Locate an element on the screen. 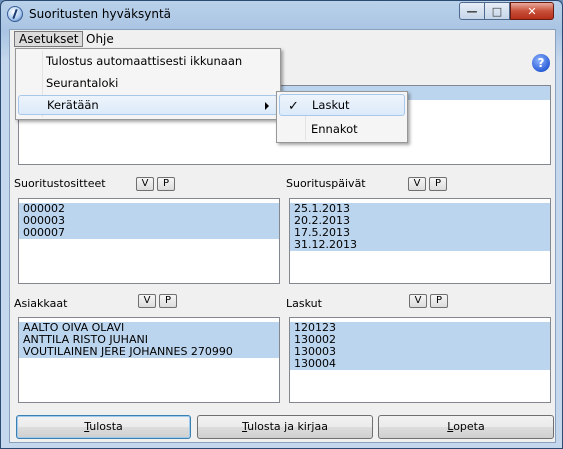 The image size is (563, 449). print-and-book-button: Tulosta ja kirjaa is located at coordinates (285, 427).